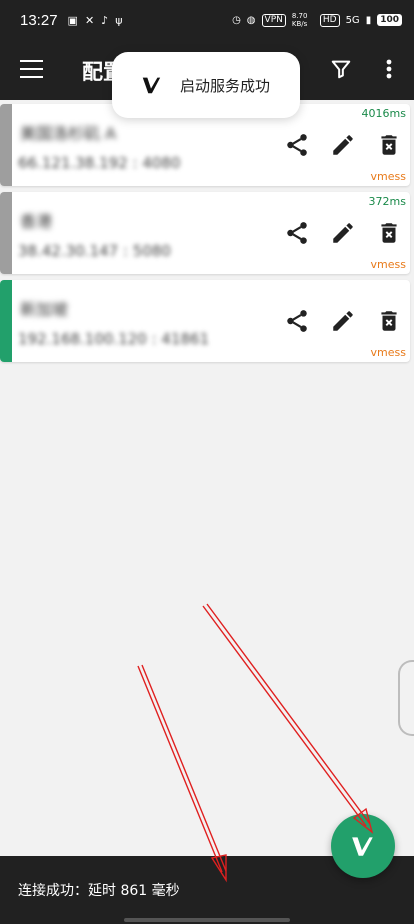 This screenshot has width=414, height=924. I want to click on network-type: 5G, so click(352, 20).